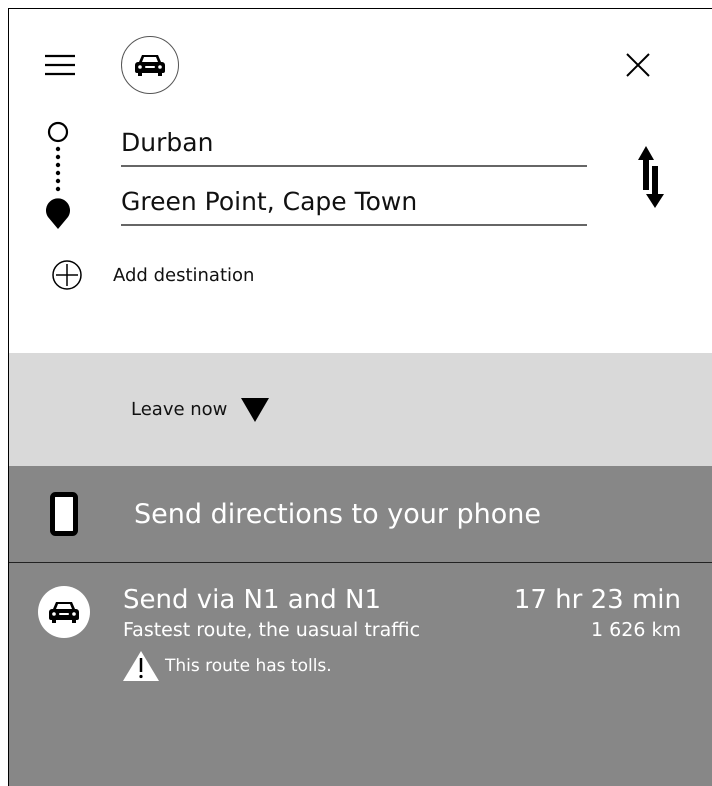  I want to click on departure-dropdown: Leave now, so click(200, 410).